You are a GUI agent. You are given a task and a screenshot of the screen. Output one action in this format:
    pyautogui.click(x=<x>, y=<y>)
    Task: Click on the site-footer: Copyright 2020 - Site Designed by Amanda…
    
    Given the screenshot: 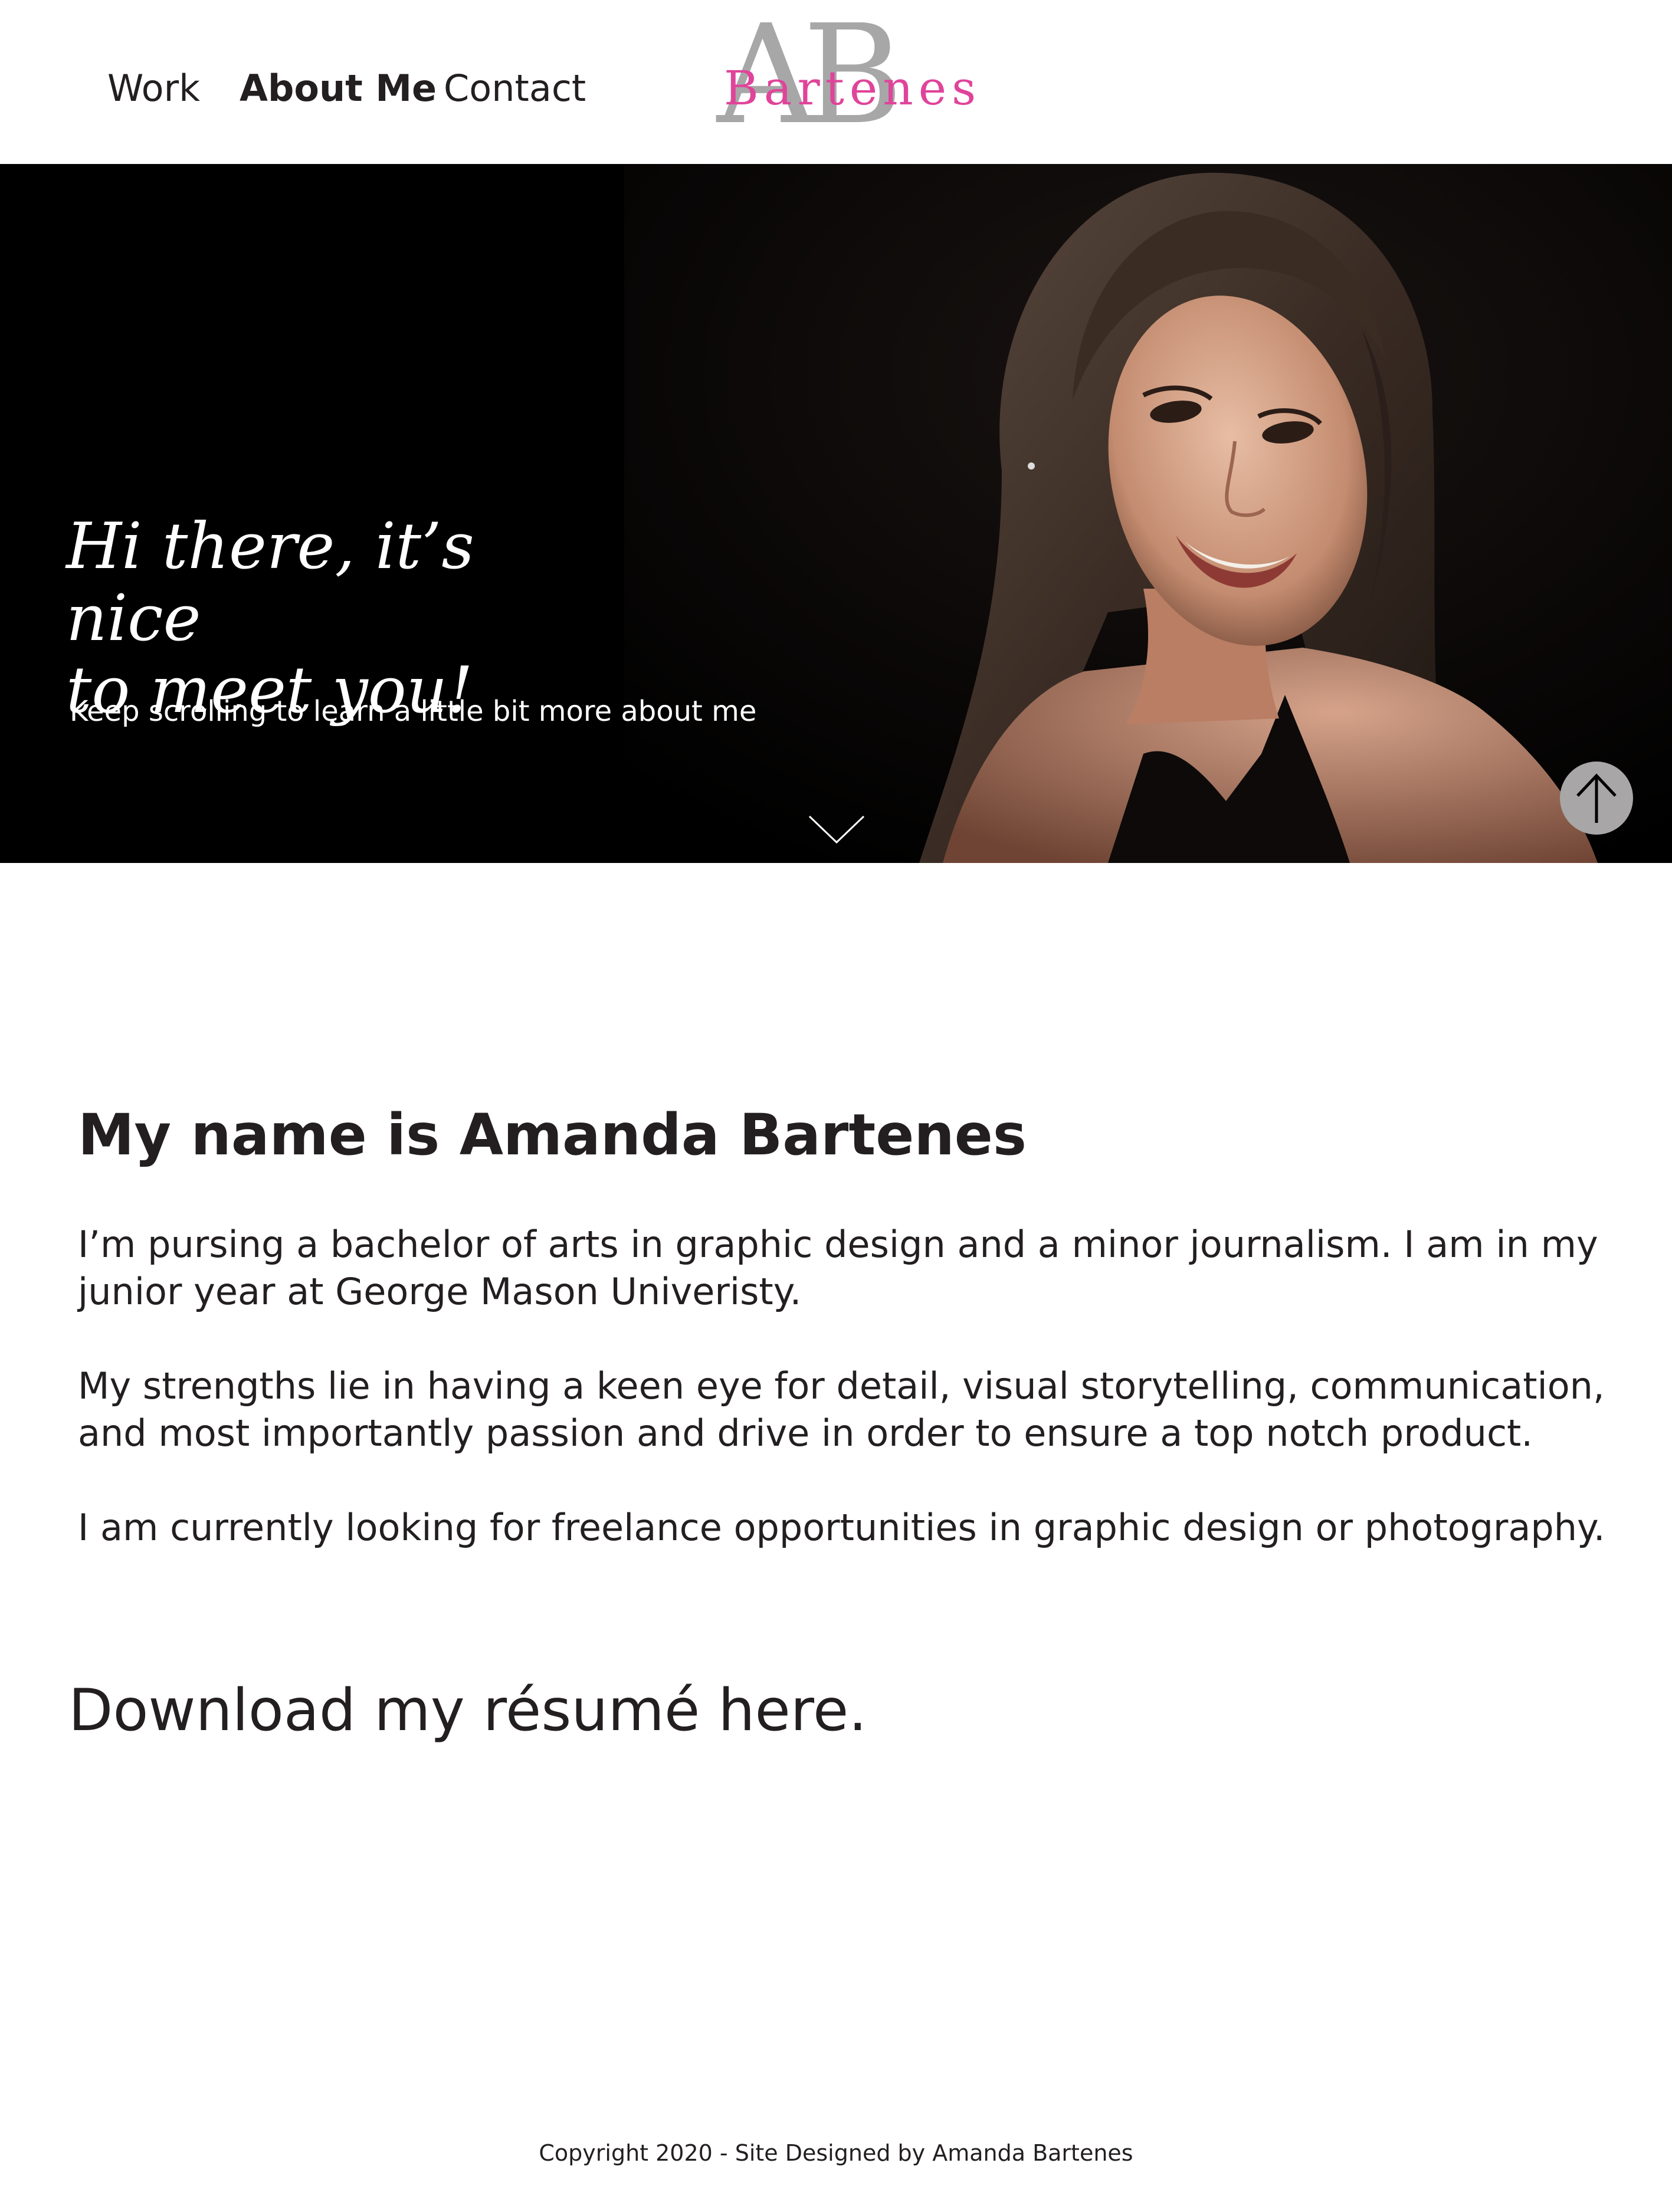 What is the action you would take?
    pyautogui.click(x=836, y=2153)
    